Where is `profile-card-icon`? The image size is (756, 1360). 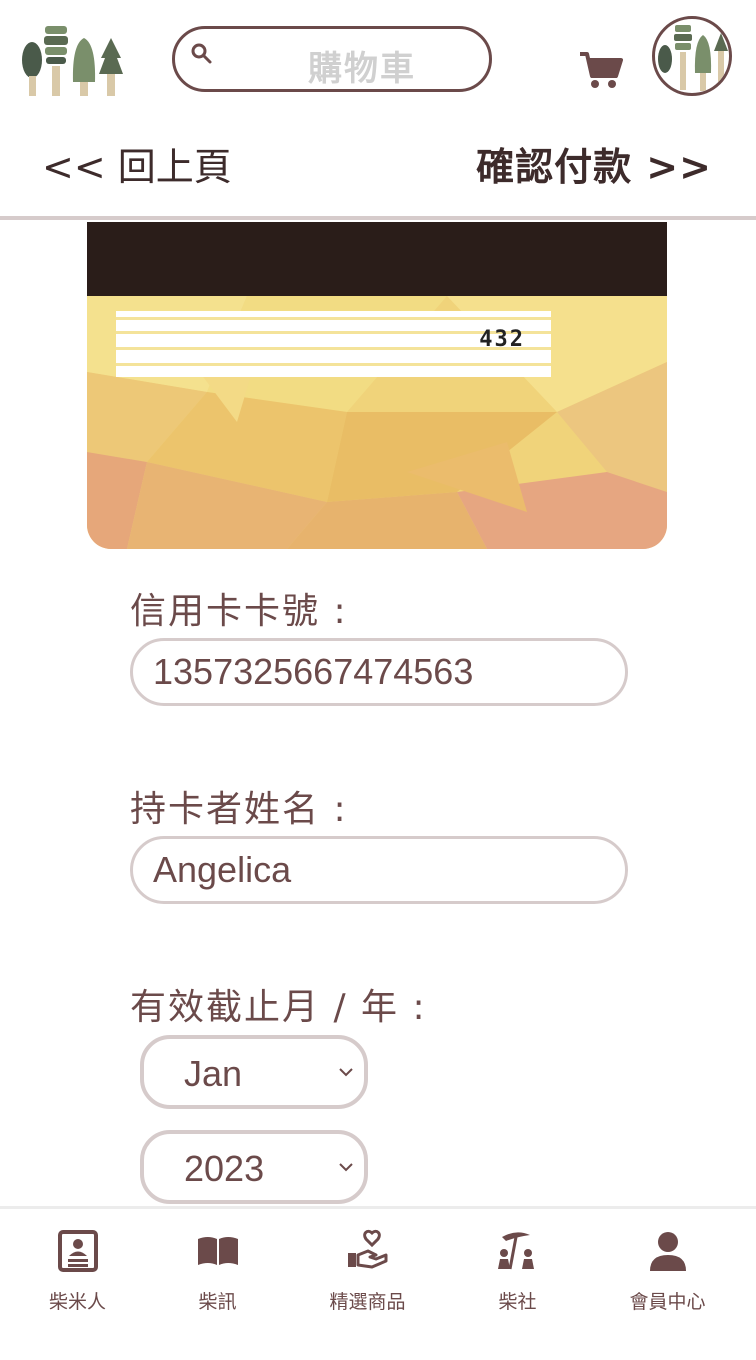 profile-card-icon is located at coordinates (77, 1251).